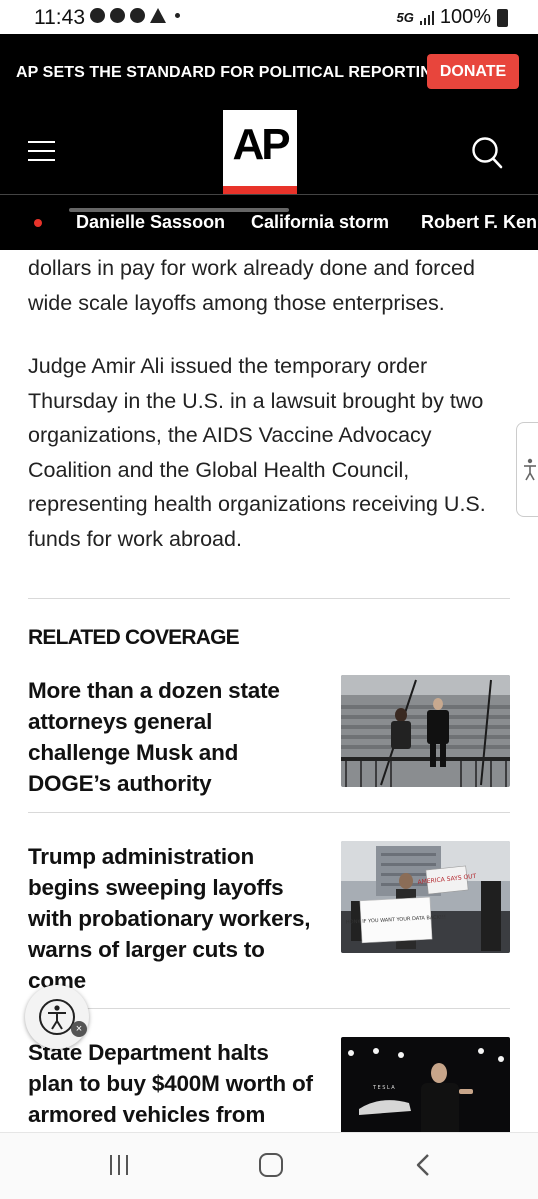  What do you see at coordinates (260, 190) in the screenshot?
I see `ap-logo-red-bar` at bounding box center [260, 190].